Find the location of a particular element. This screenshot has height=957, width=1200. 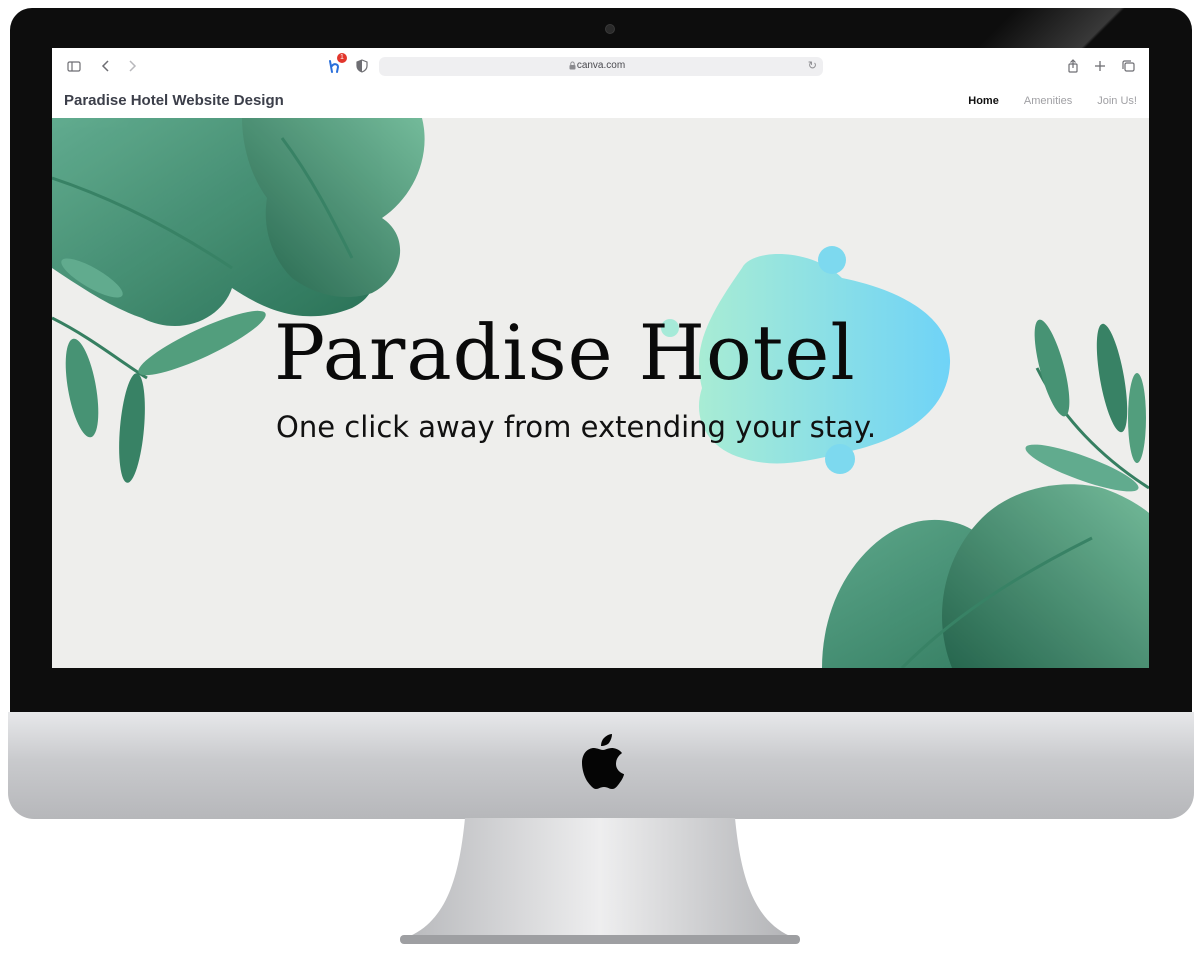

camera-icon is located at coordinates (610, 29).